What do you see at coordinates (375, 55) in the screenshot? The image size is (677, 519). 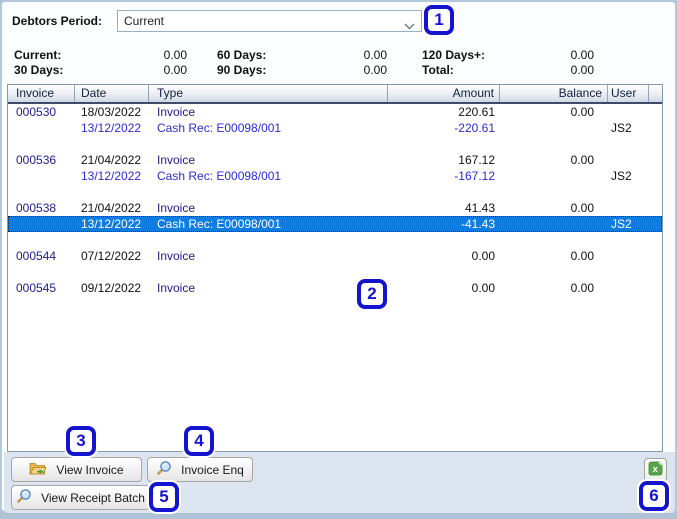 I see `summary-60days-value: 0.00` at bounding box center [375, 55].